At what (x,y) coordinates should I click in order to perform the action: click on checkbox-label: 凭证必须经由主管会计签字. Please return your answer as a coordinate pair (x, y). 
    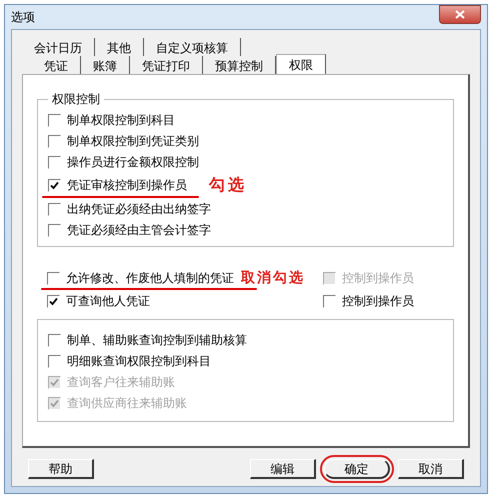
    Looking at the image, I should click on (139, 230).